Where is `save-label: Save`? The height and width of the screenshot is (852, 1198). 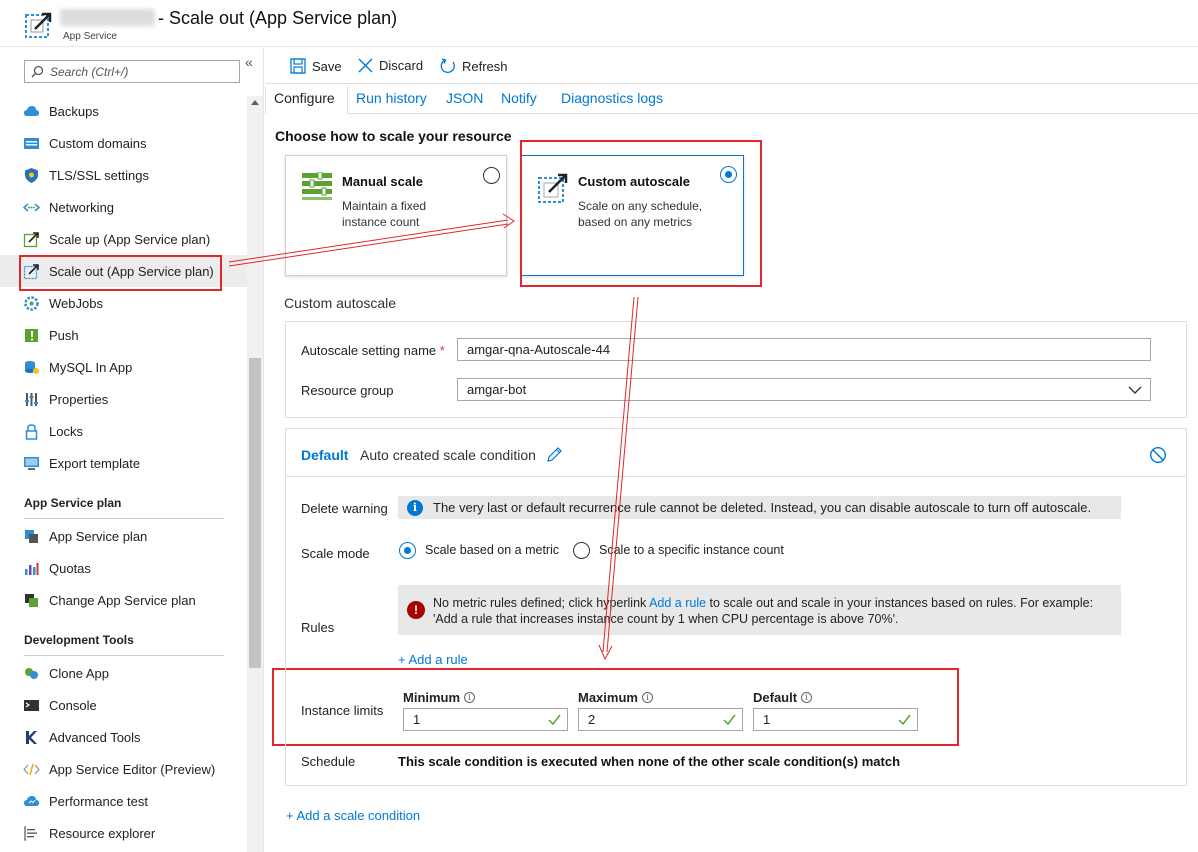 save-label: Save is located at coordinates (327, 66).